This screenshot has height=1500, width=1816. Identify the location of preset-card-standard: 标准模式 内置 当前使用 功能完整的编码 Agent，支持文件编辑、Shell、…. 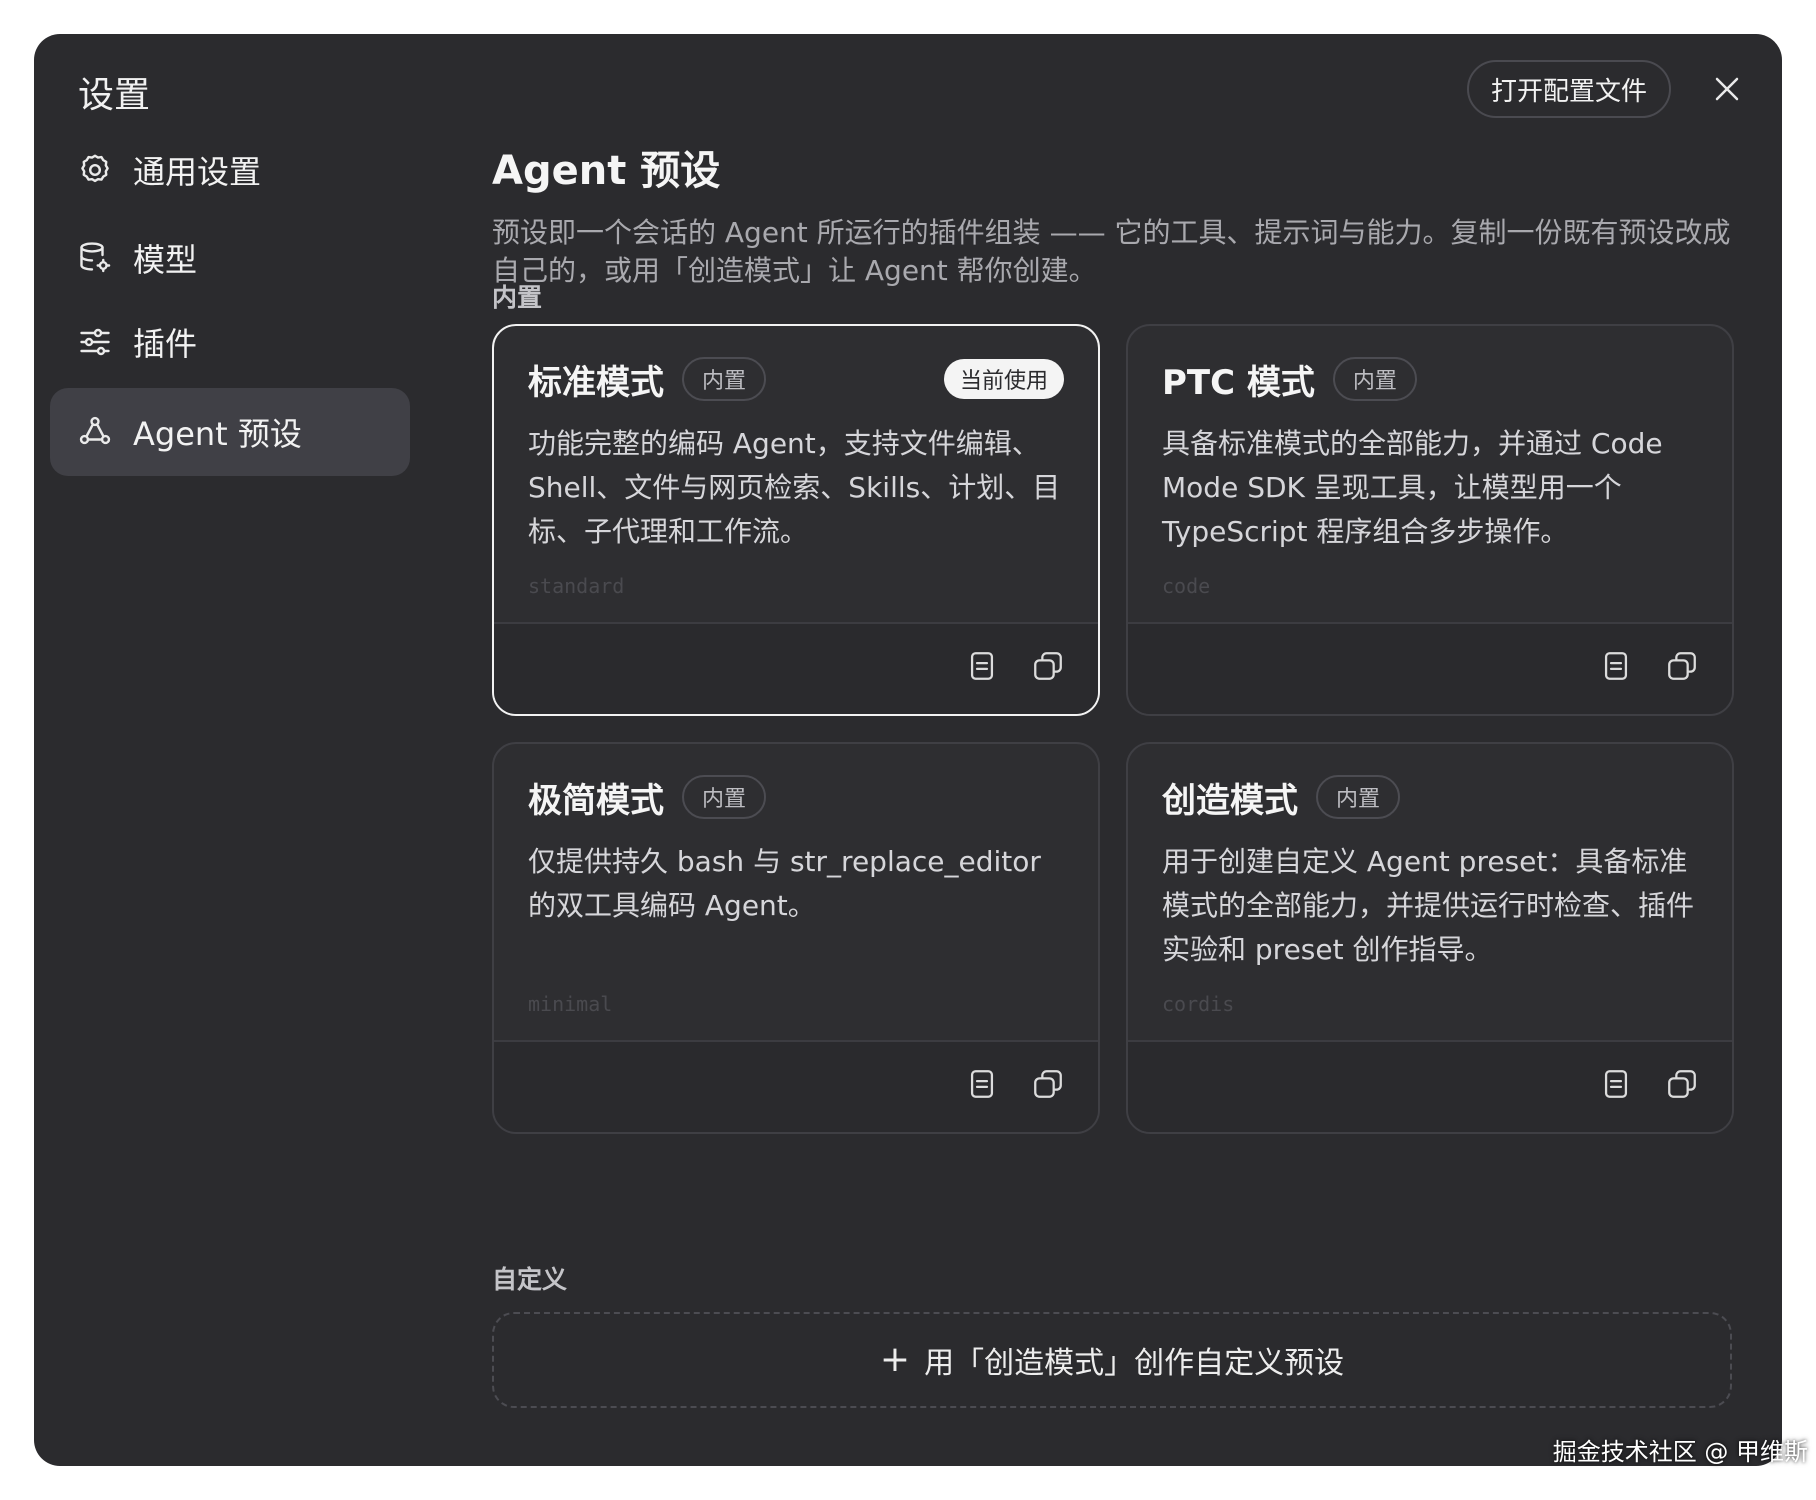
(796, 520).